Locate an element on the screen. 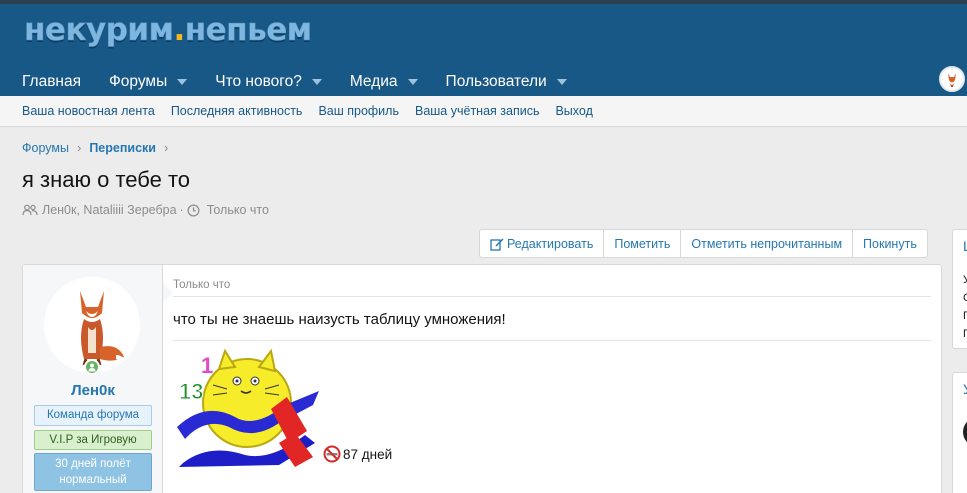 Image resolution: width=967 pixels, height=493 pixels. message-date: Только что is located at coordinates (201, 285).